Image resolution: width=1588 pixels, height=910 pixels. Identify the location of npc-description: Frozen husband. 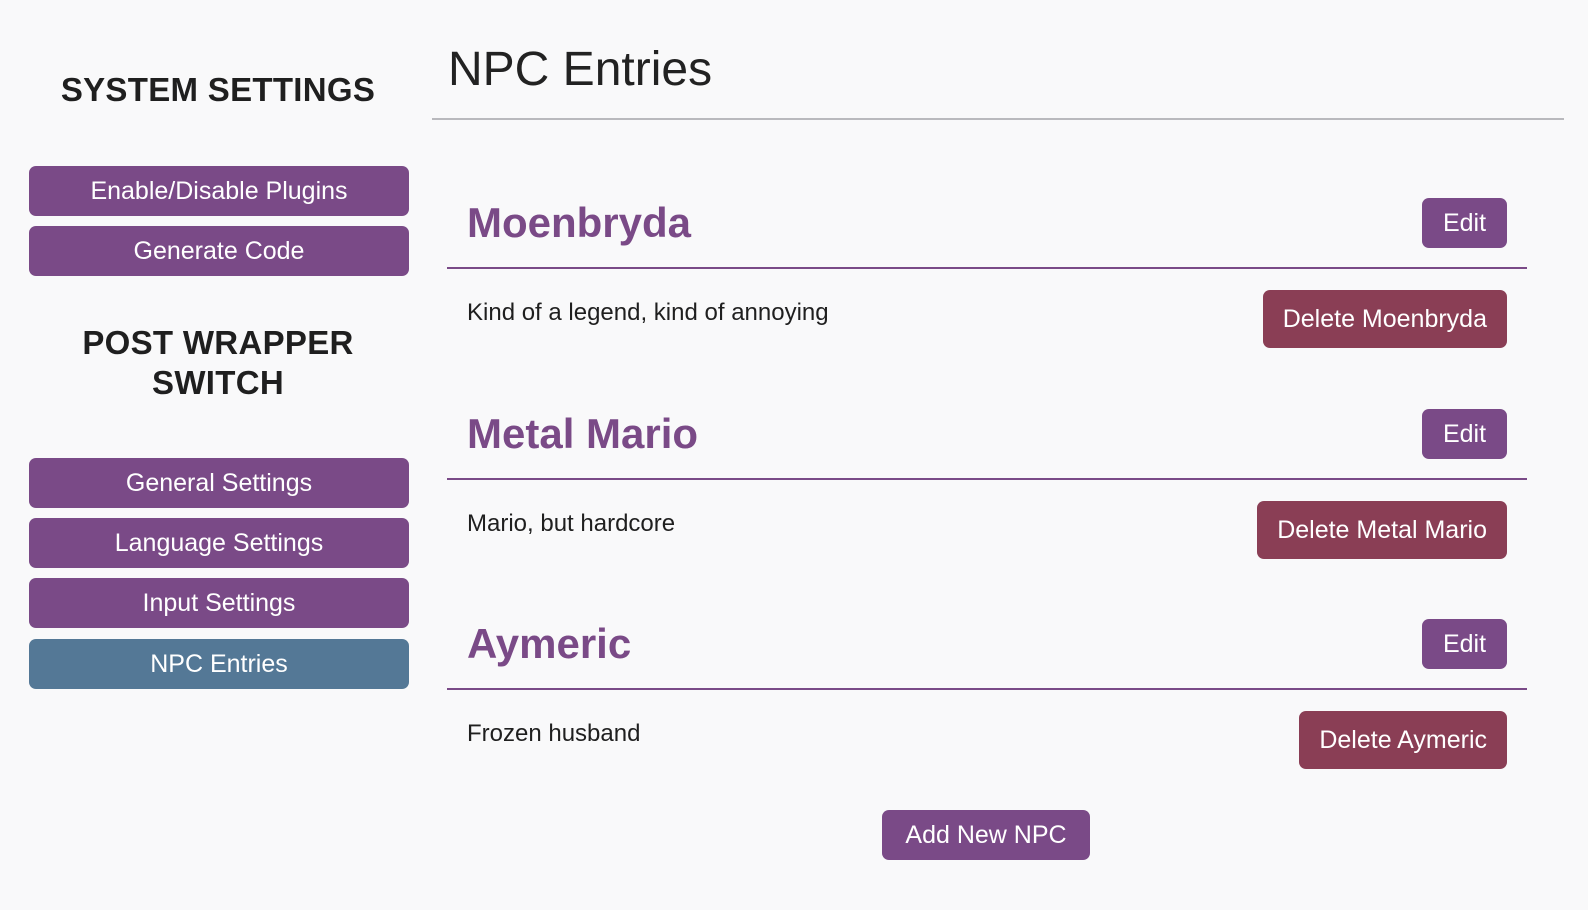
(554, 733).